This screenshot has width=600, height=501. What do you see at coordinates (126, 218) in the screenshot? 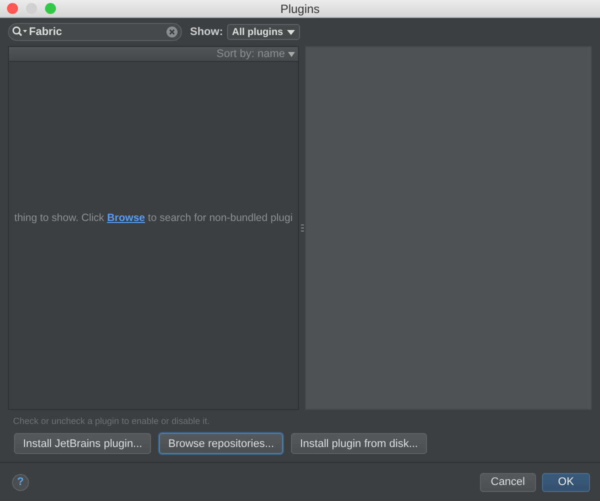
I see `browse-link: Browse` at bounding box center [126, 218].